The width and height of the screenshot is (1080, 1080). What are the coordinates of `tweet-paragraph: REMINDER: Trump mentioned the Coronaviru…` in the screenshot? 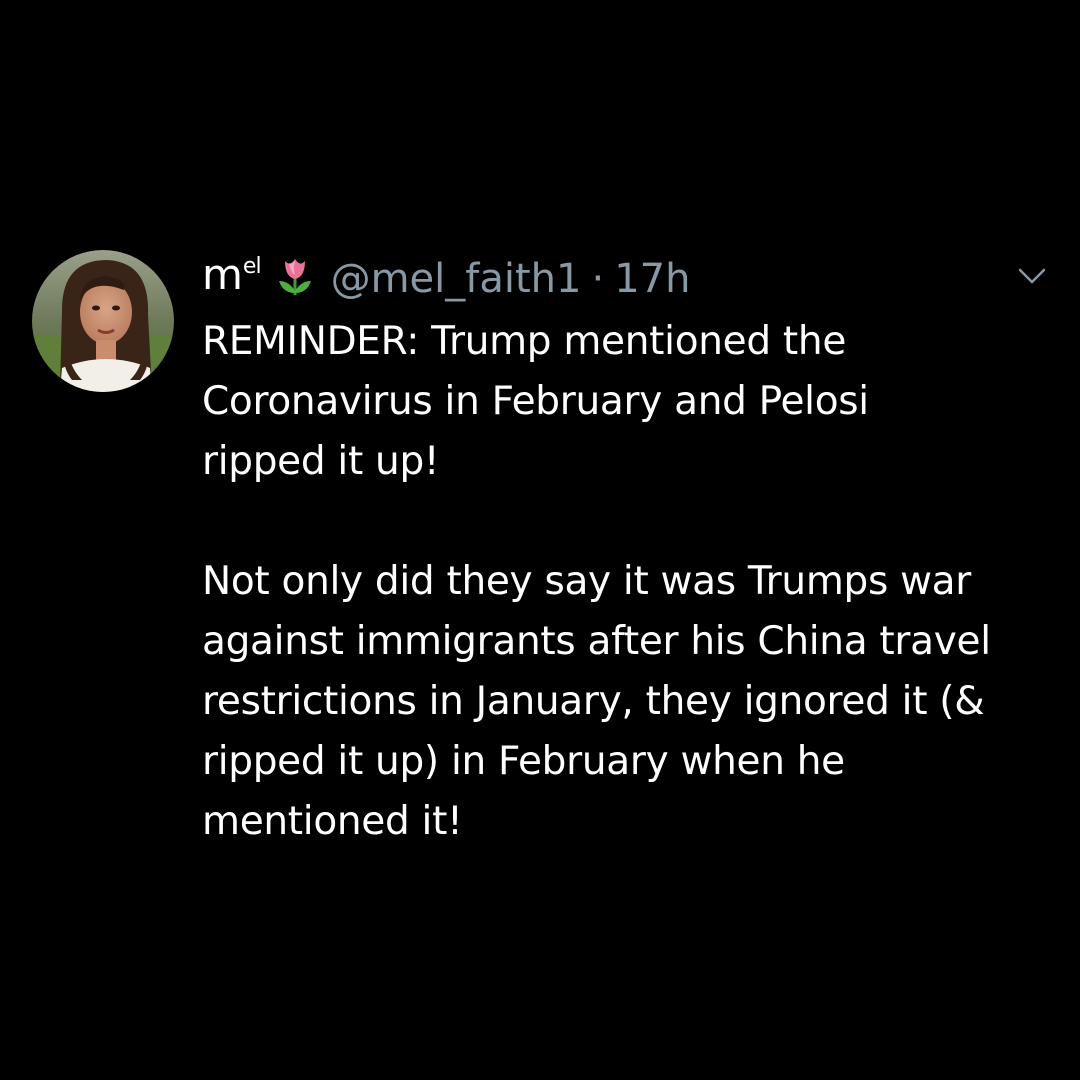 It's located at (535, 401).